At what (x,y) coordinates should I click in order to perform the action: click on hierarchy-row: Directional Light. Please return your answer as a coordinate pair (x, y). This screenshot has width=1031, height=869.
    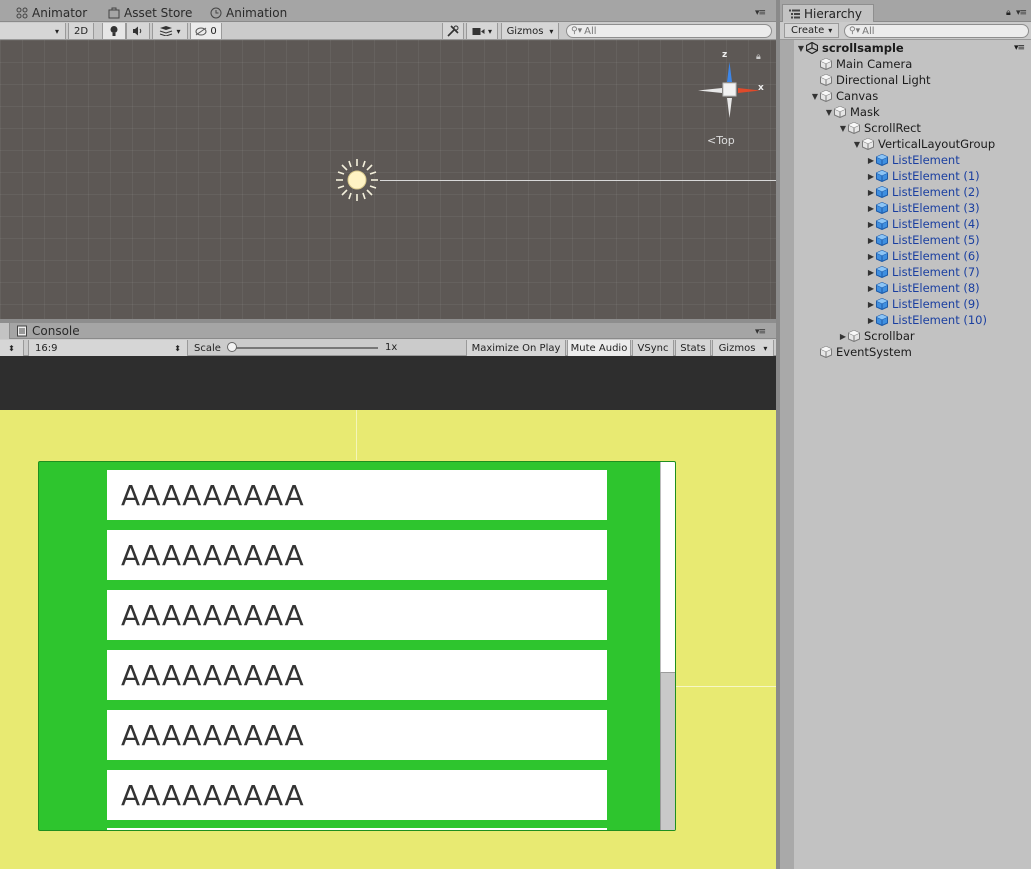
    Looking at the image, I should click on (870, 80).